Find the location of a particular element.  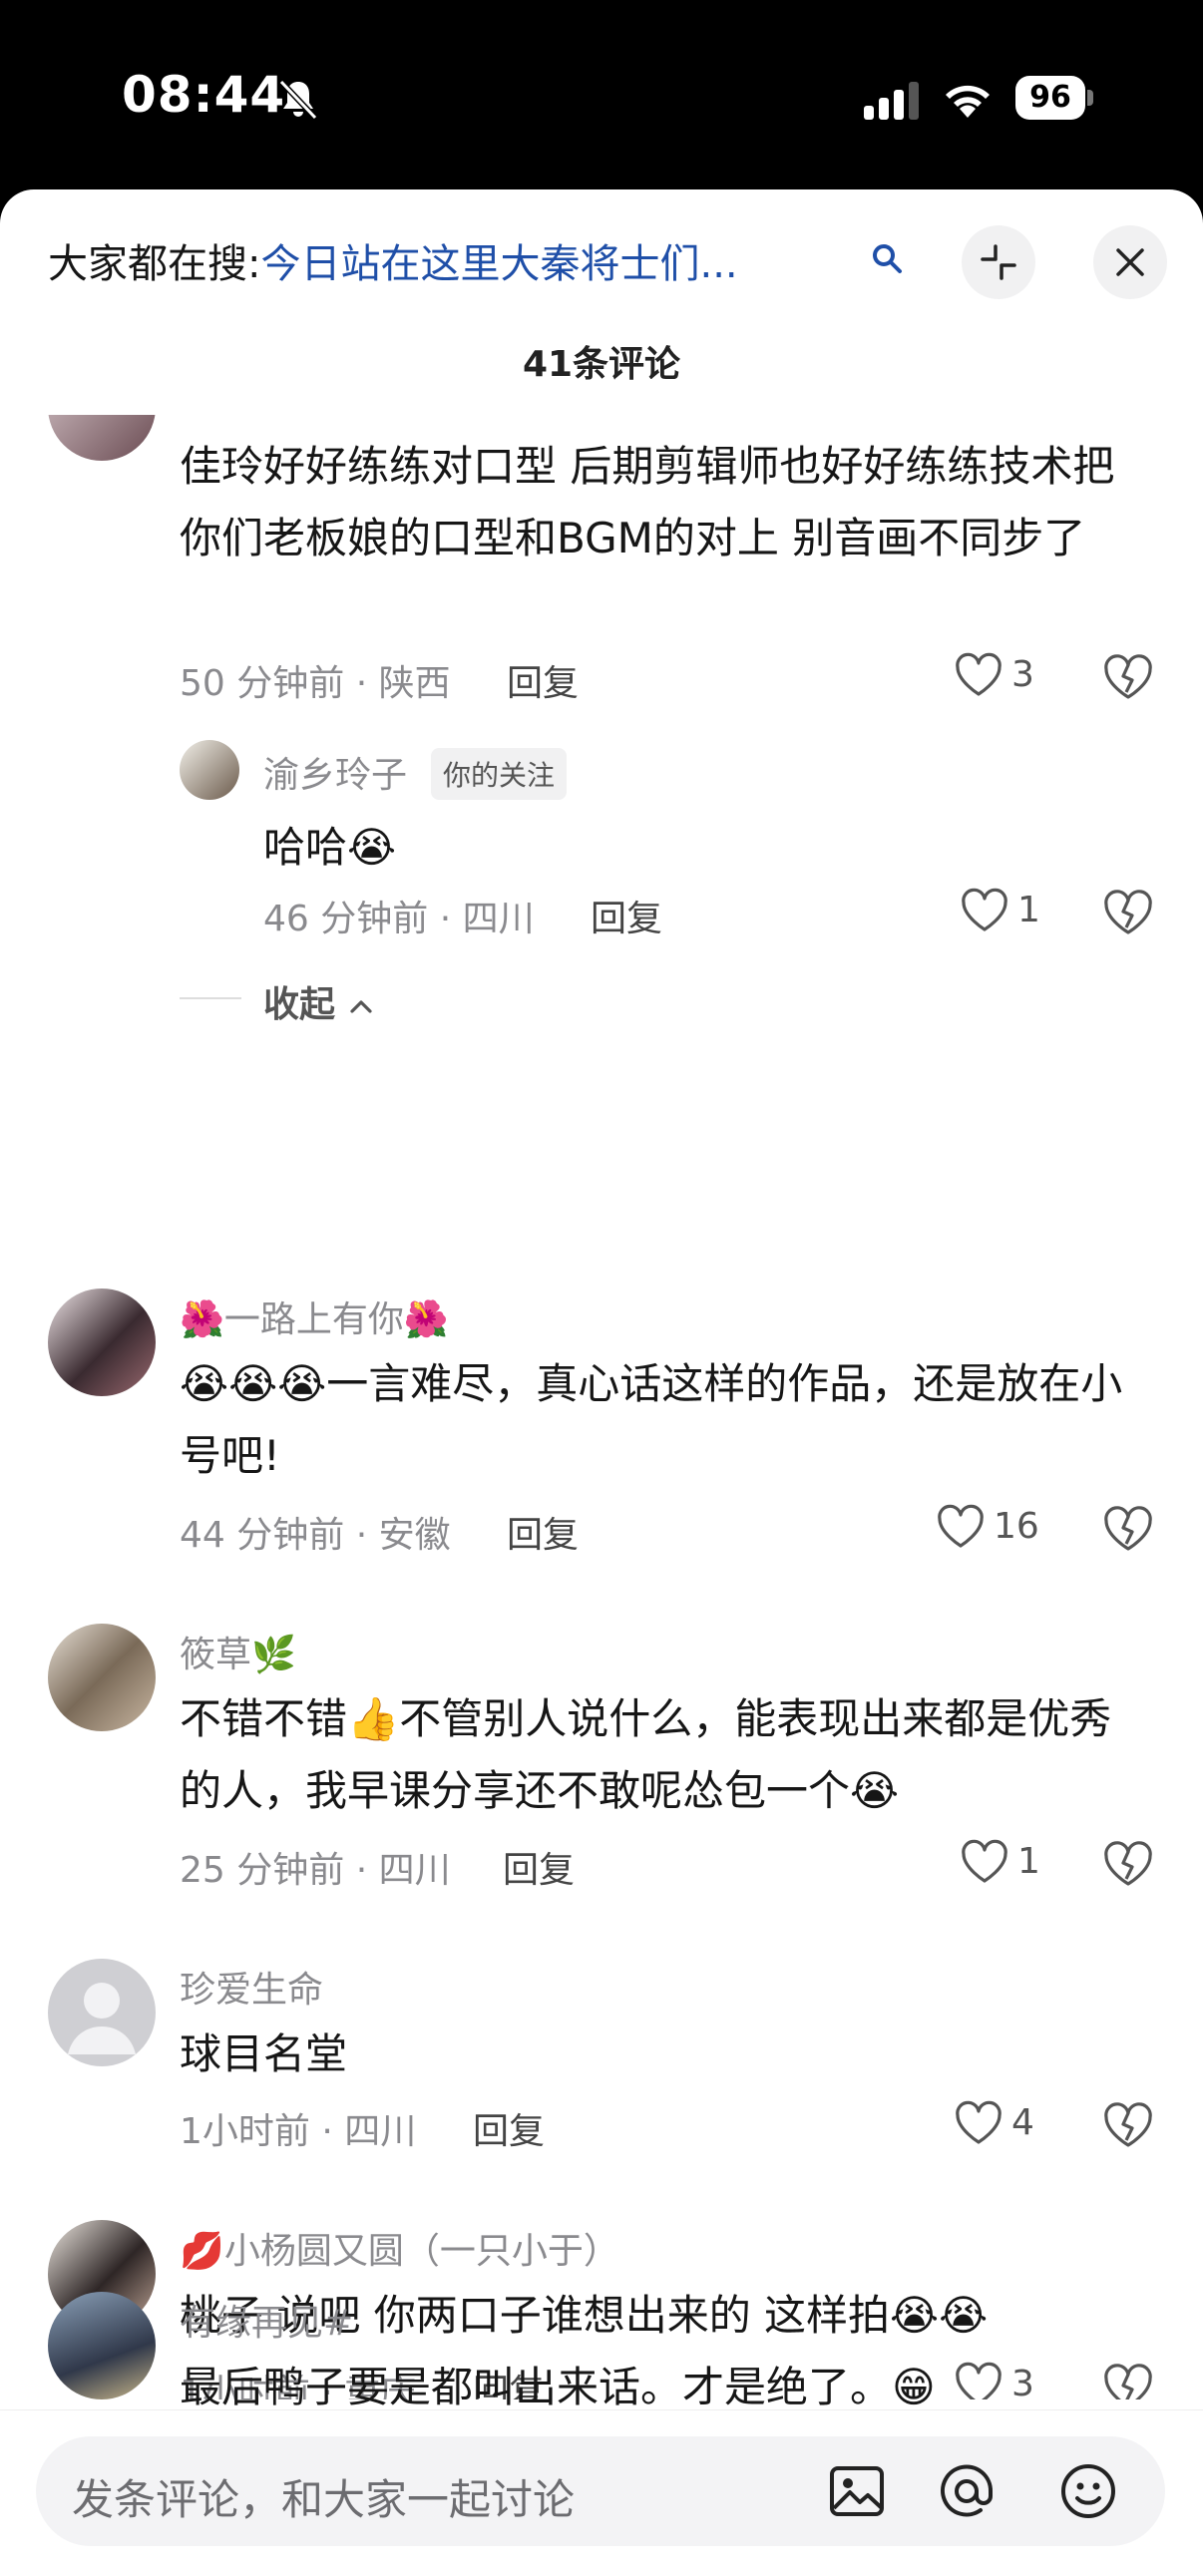

comment-username: 筱草🌿 is located at coordinates (238, 1651).